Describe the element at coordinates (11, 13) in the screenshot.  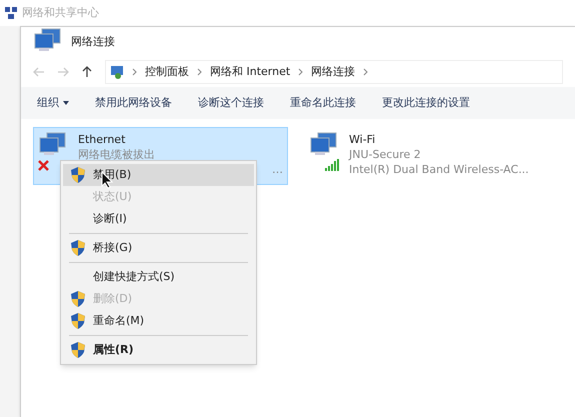
I see `network-icon` at that location.